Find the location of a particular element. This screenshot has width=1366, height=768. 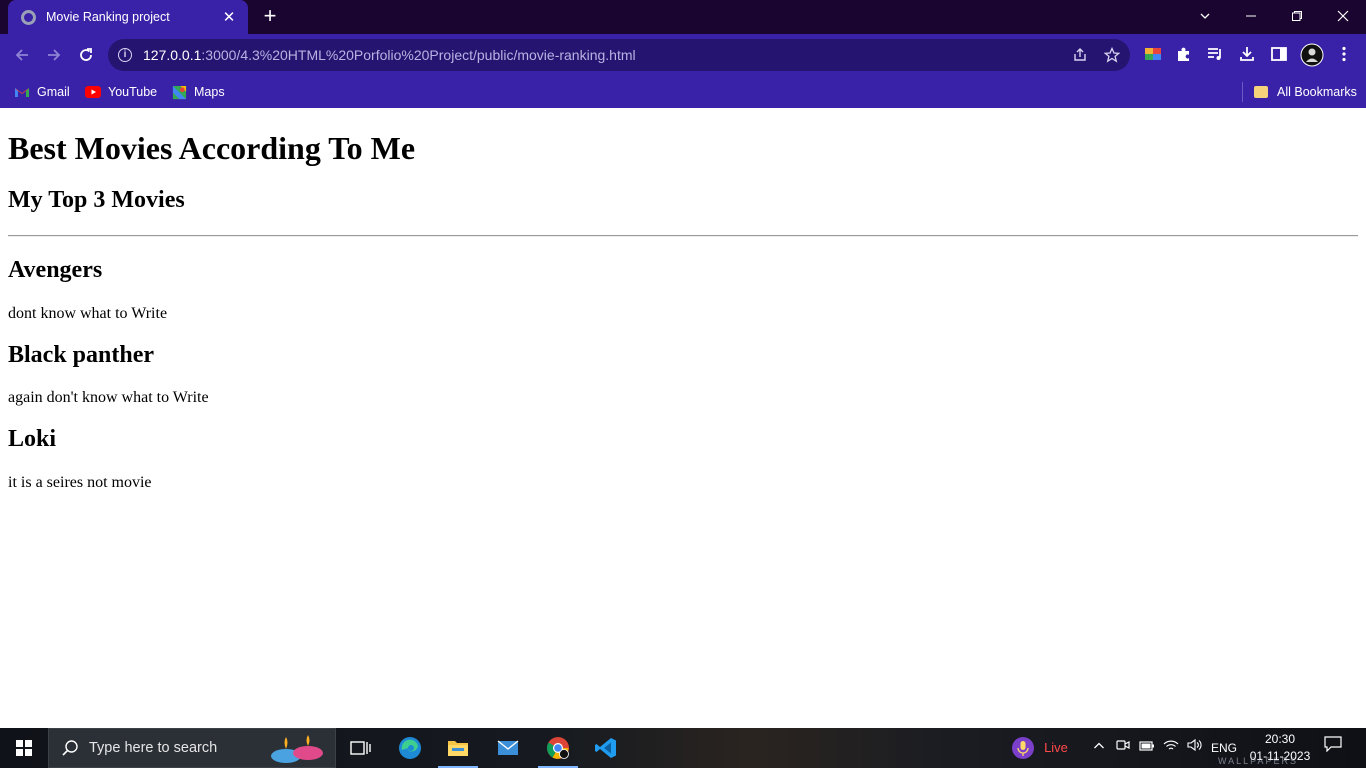

movie-title: Loki is located at coordinates (32, 439).